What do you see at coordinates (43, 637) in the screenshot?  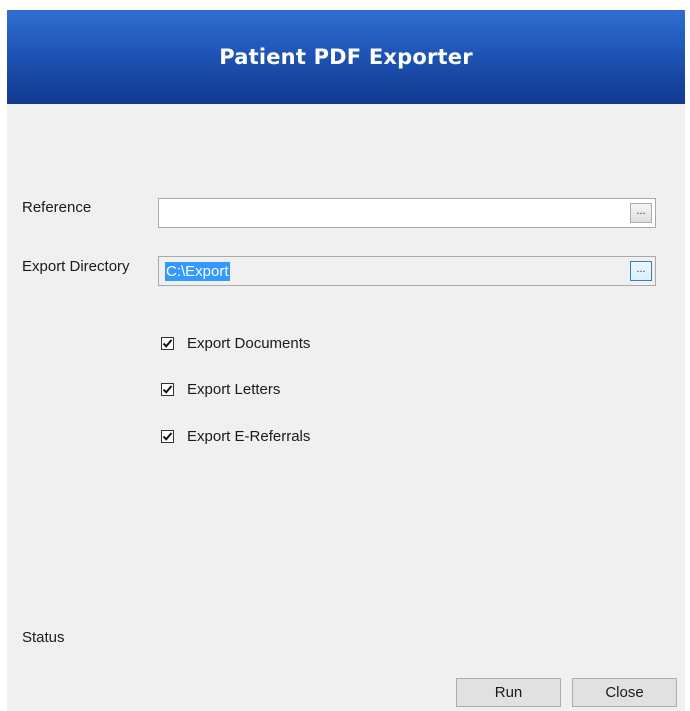 I see `status-label: Status` at bounding box center [43, 637].